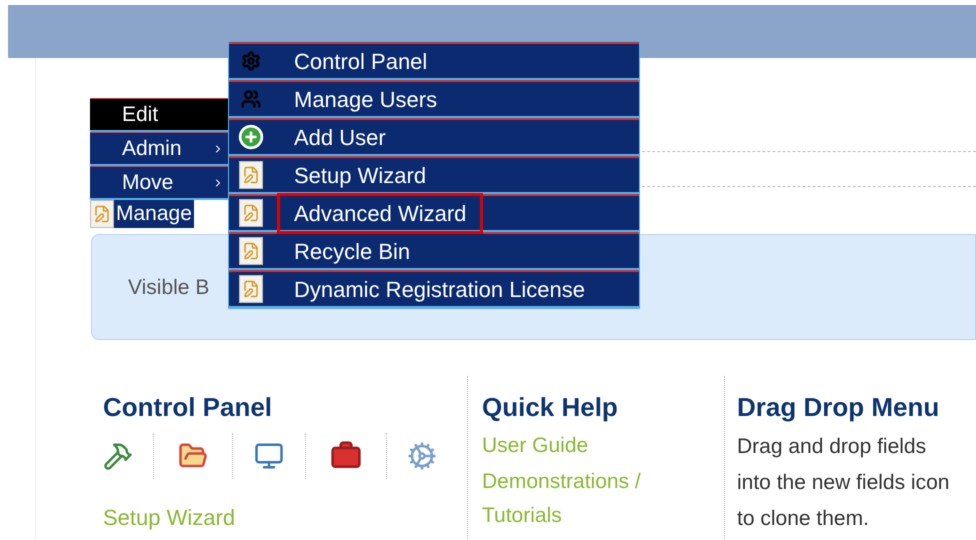 This screenshot has width=976, height=540. I want to click on item-label: Dynamic Registration License, so click(439, 290).